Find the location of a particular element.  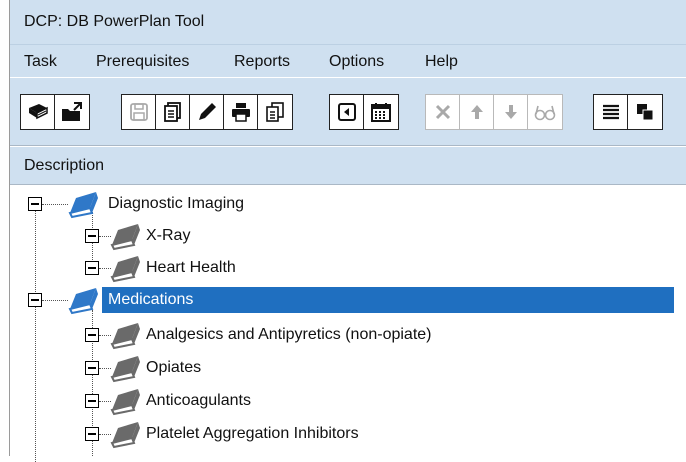

menu-prerequisites: Prerequisites is located at coordinates (142, 62).